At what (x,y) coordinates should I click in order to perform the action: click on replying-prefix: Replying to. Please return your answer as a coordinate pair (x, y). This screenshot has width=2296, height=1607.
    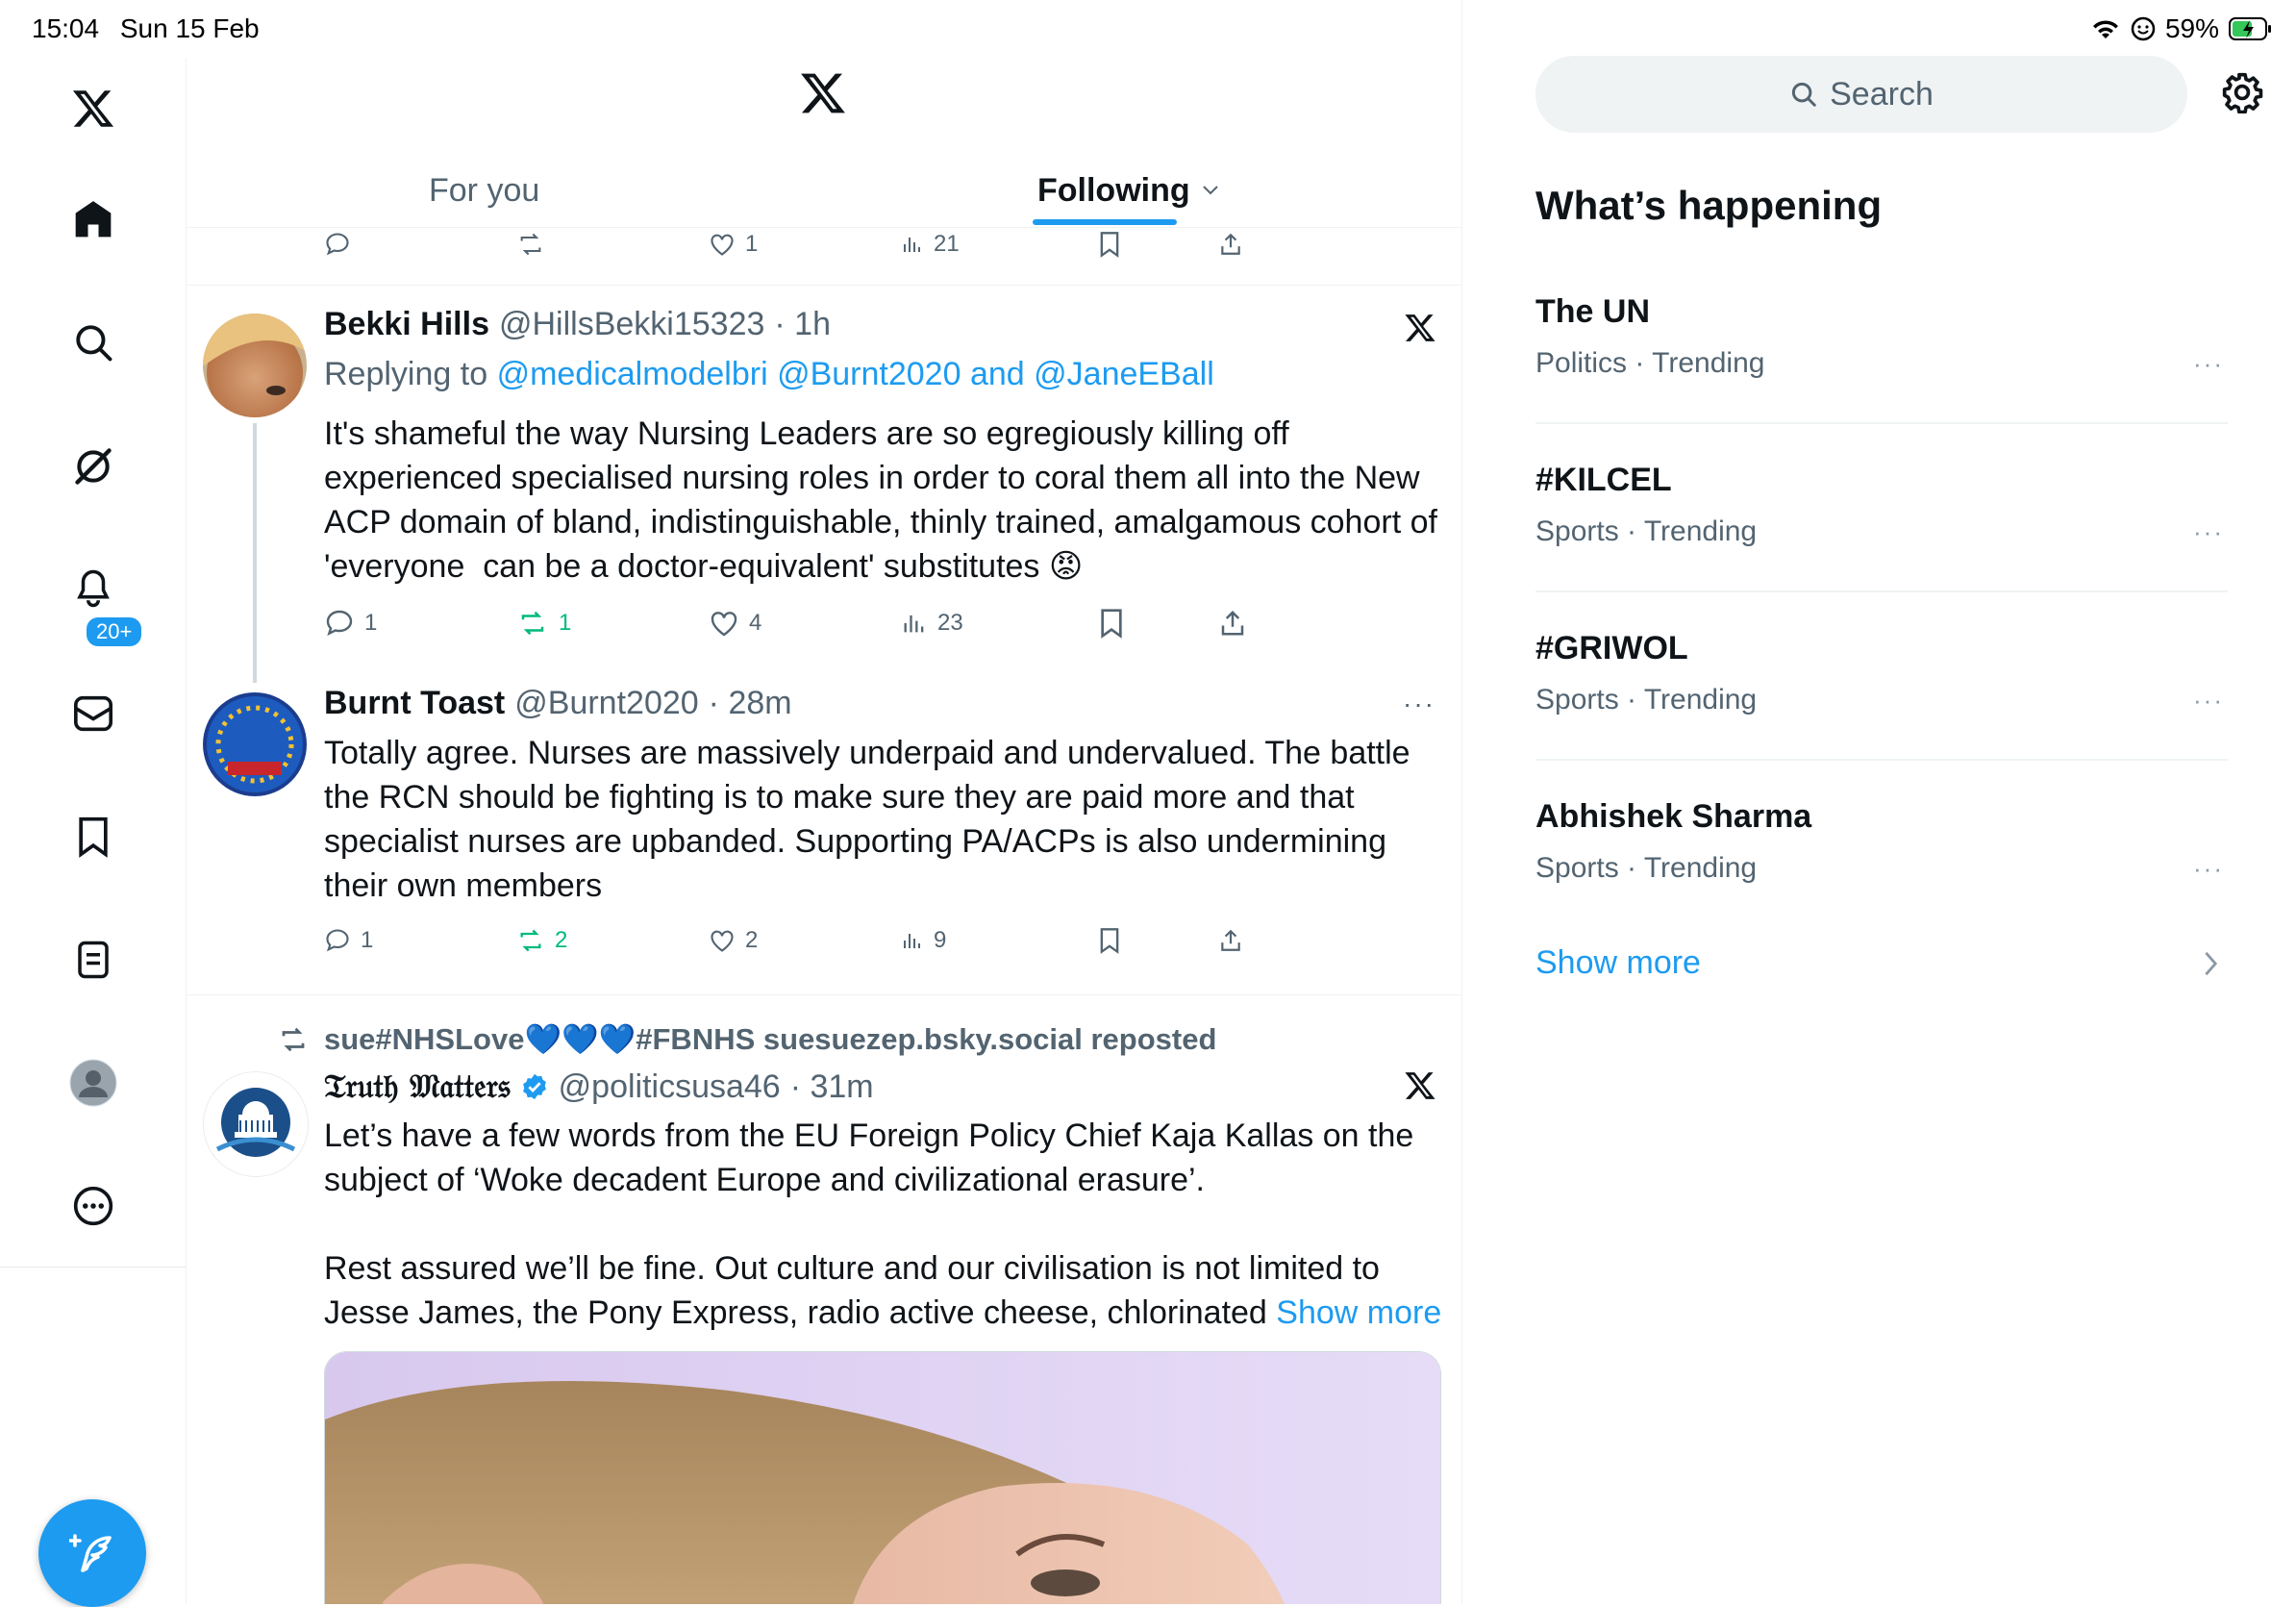
    Looking at the image, I should click on (406, 374).